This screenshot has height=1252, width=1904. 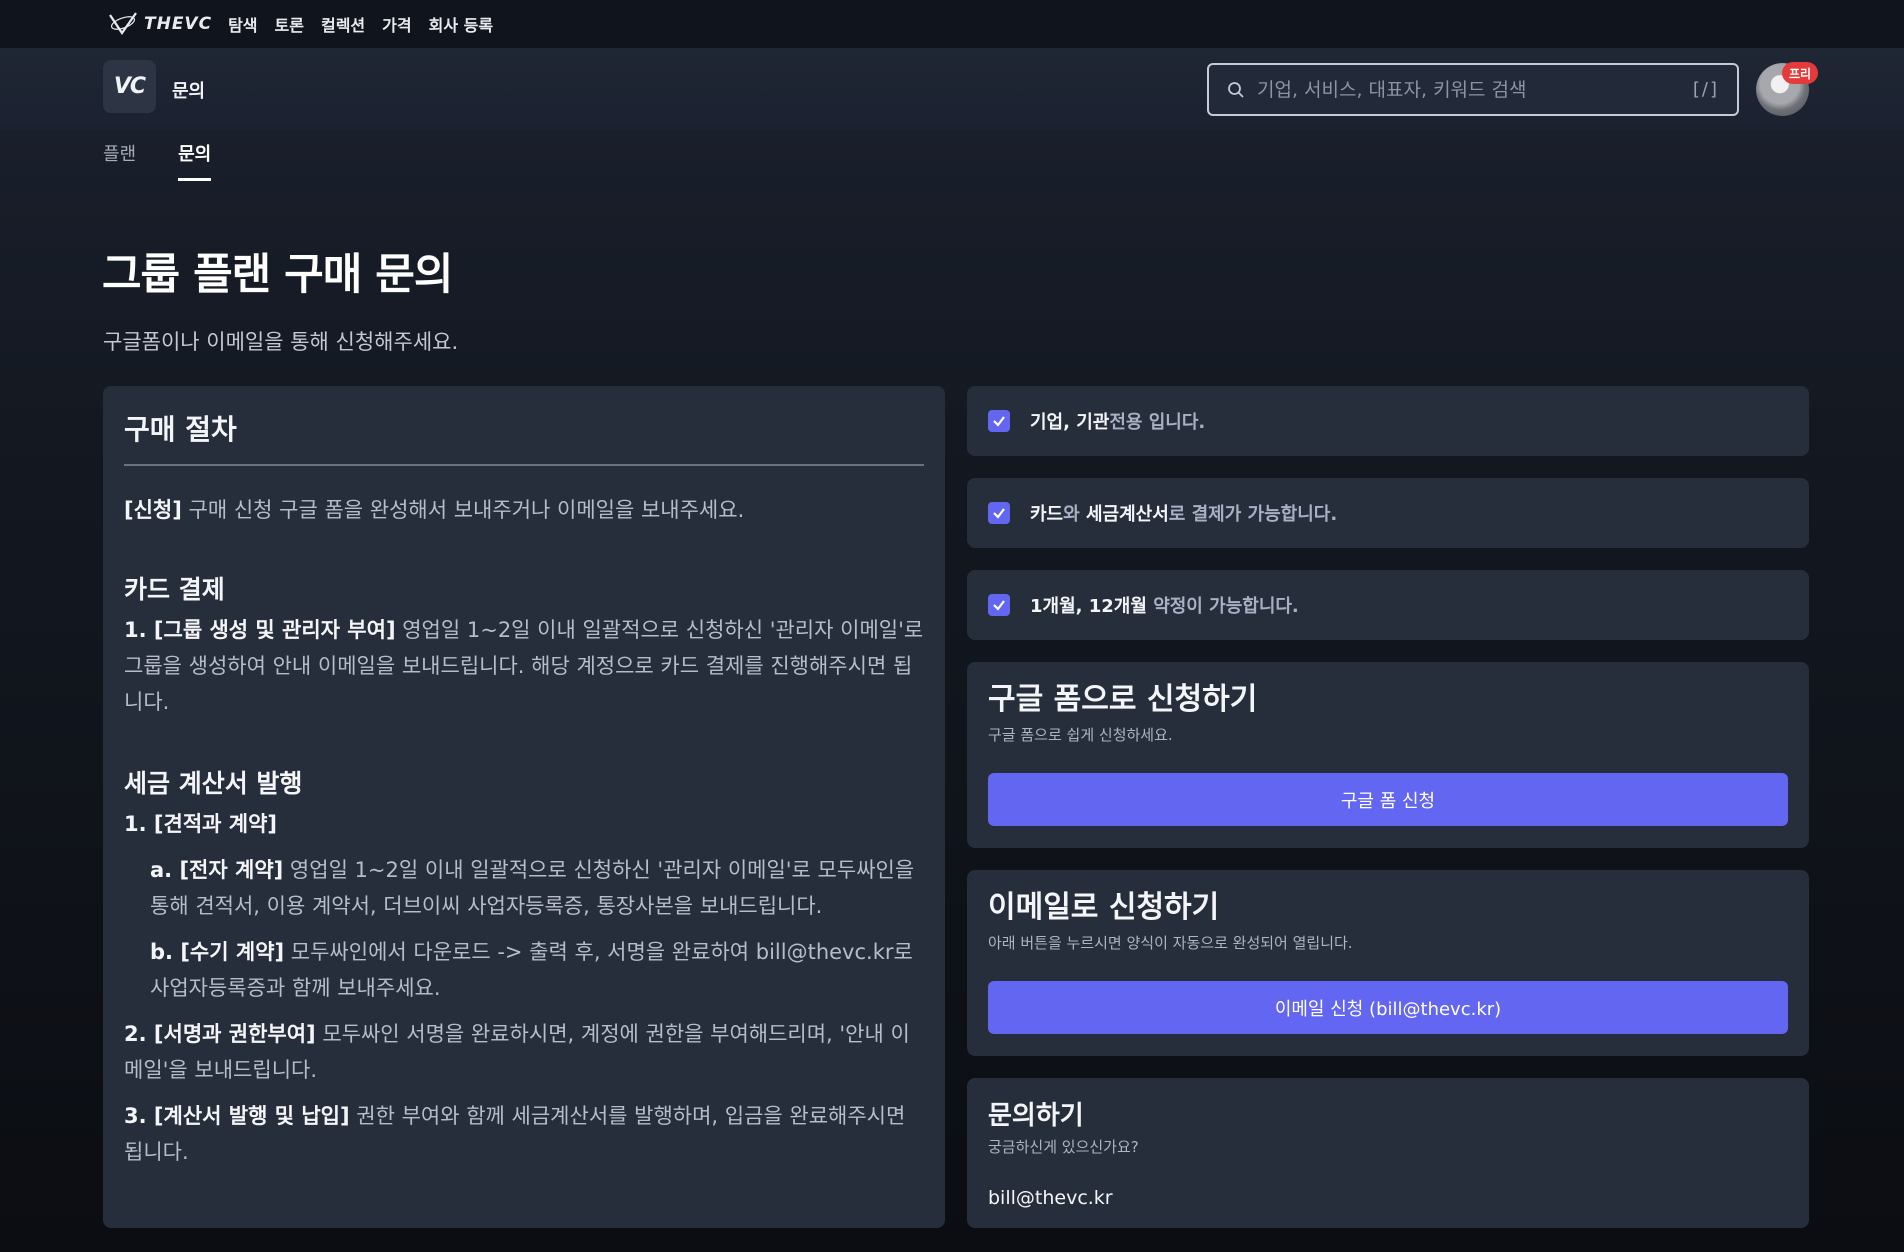 I want to click on email-apply-button: 이메일 신청 (bill@thevc.kr), so click(x=1388, y=1007).